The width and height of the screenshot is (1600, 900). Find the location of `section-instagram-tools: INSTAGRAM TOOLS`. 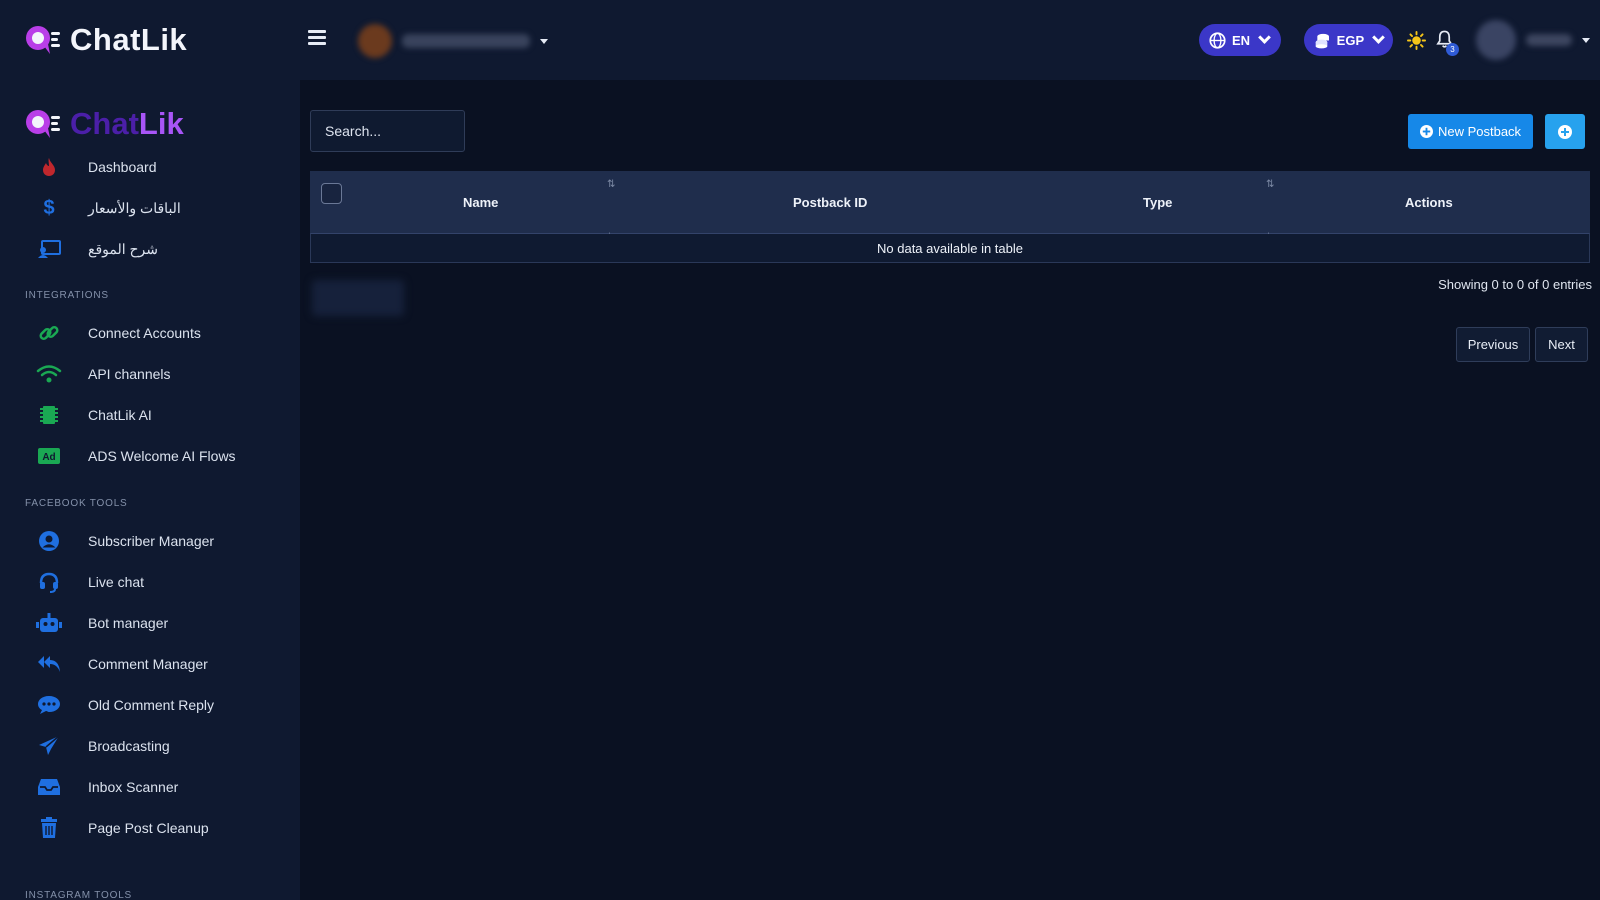

section-instagram-tools: INSTAGRAM TOOLS is located at coordinates (79, 895).